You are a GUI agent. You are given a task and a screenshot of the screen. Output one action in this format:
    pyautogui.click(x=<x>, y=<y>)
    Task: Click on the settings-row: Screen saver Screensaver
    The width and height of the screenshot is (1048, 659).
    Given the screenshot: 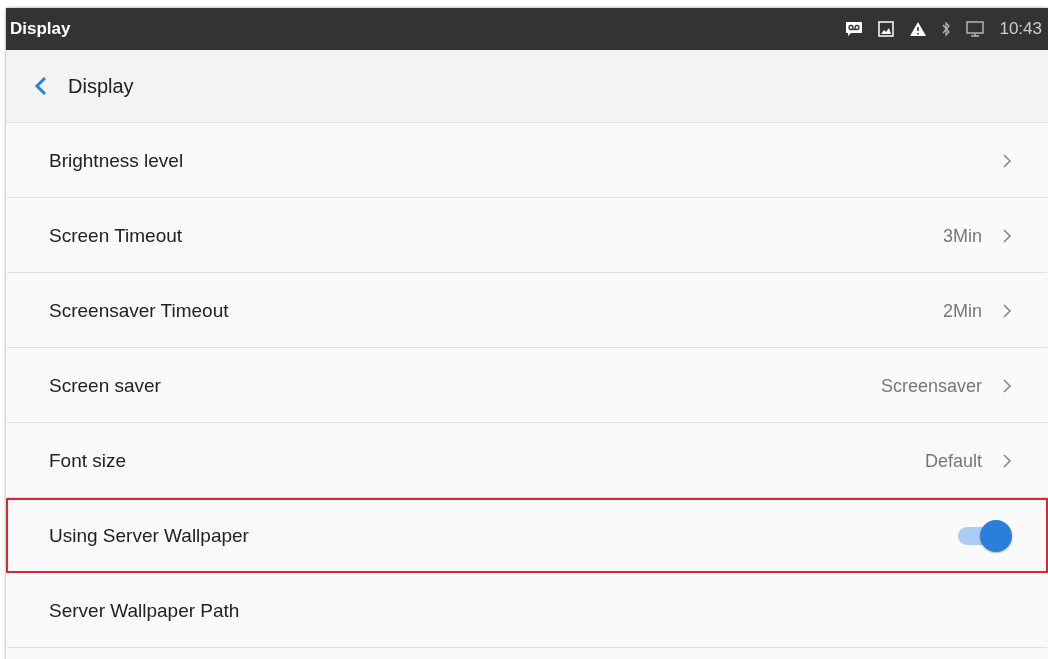 What is the action you would take?
    pyautogui.click(x=527, y=385)
    